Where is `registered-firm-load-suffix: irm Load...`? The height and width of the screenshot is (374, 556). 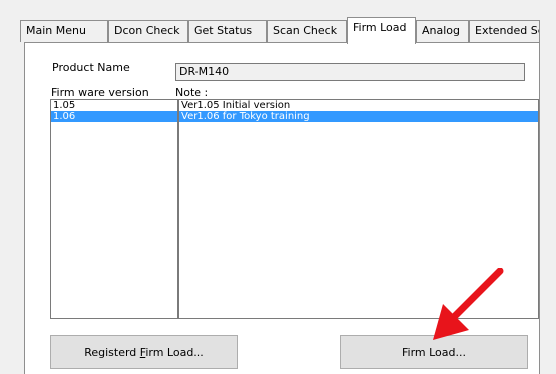 registered-firm-load-suffix: irm Load... is located at coordinates (174, 352).